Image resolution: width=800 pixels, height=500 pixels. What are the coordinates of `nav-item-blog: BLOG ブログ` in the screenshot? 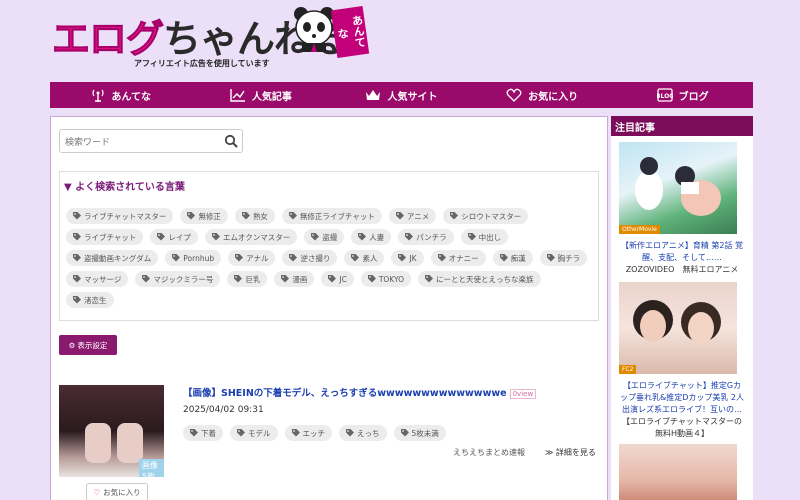 It's located at (682, 95).